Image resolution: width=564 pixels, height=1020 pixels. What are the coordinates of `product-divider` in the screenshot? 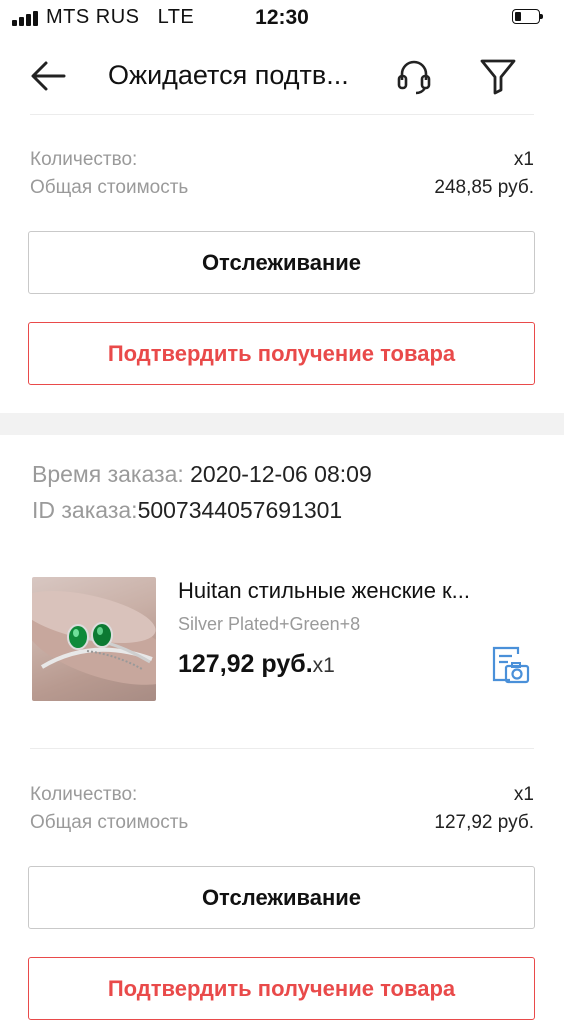 It's located at (282, 748).